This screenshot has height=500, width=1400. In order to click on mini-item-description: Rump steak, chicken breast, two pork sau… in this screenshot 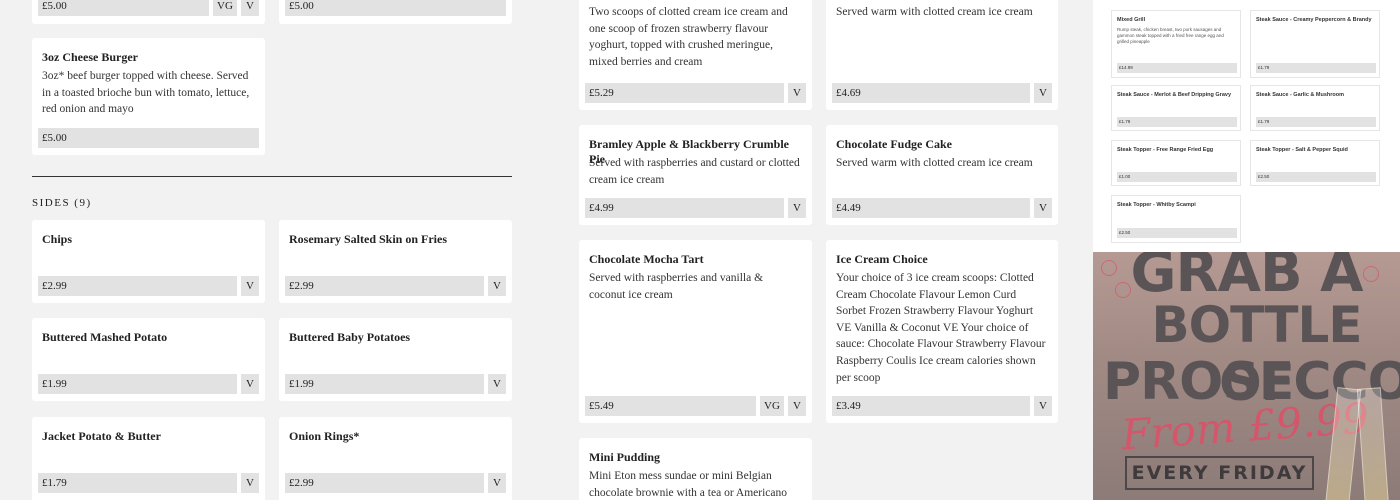, I will do `click(1170, 35)`.